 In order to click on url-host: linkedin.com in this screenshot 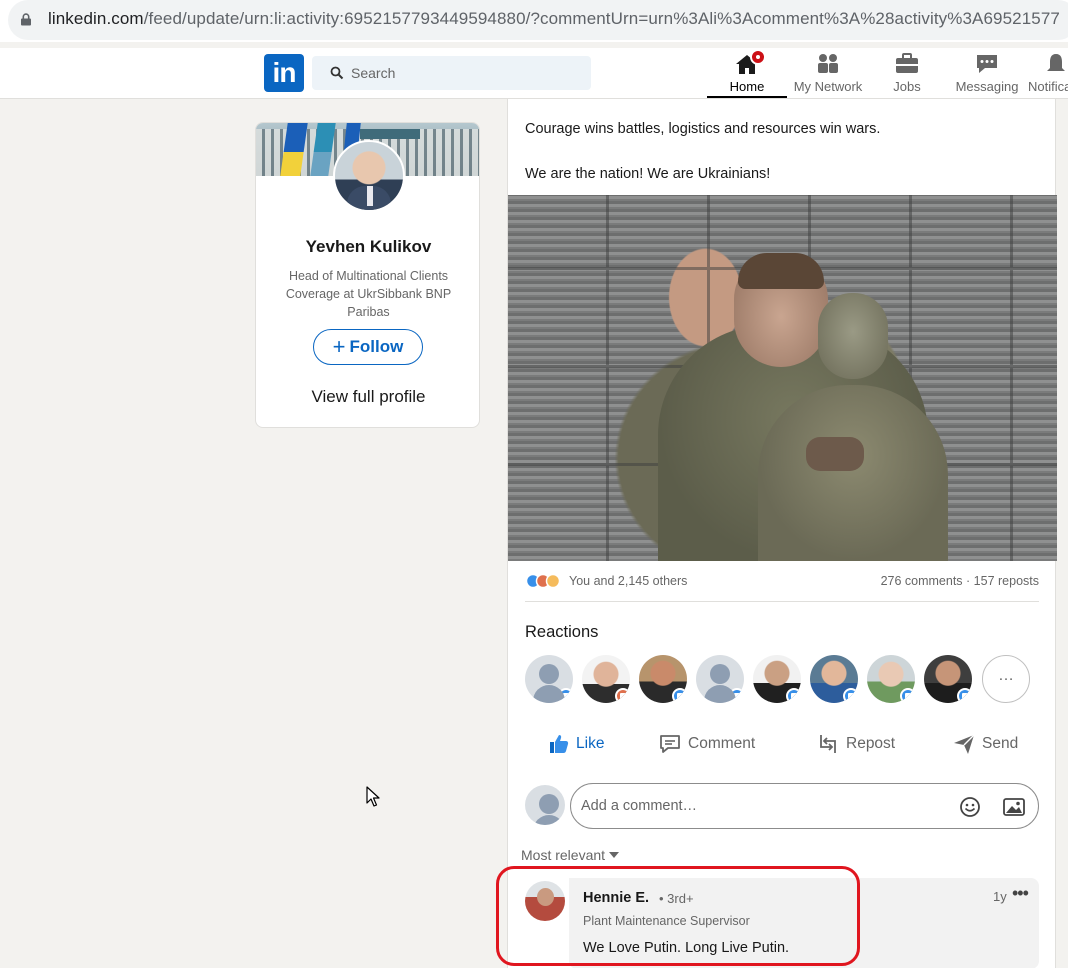, I will do `click(96, 18)`.